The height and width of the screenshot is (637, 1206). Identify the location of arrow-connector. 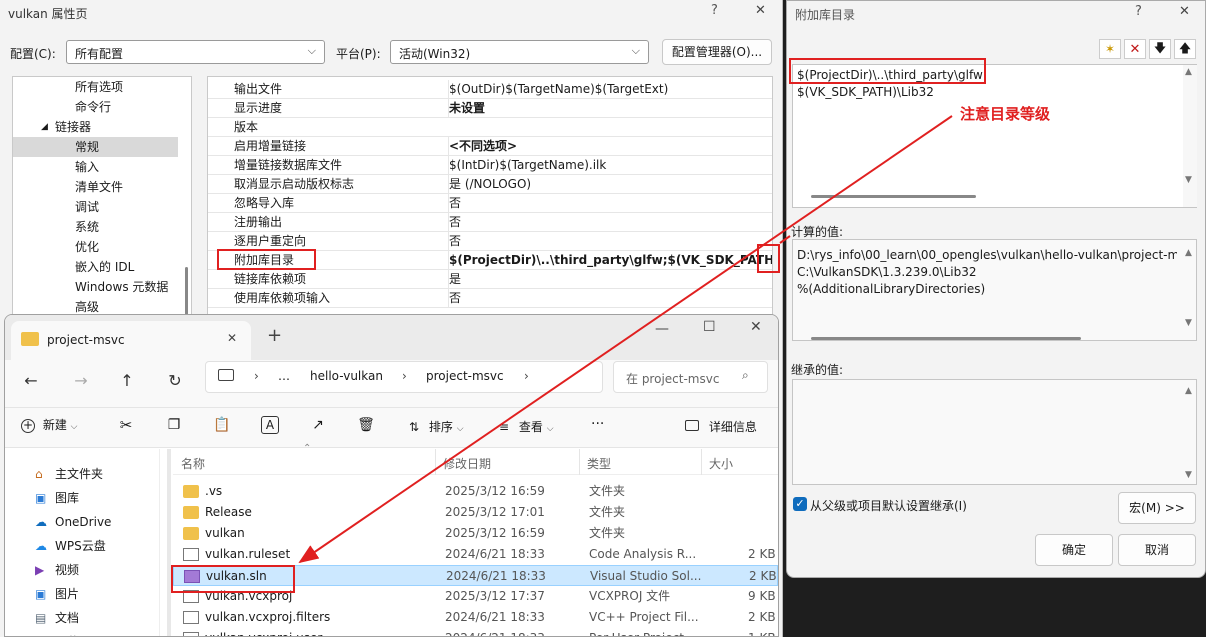
(785, 239).